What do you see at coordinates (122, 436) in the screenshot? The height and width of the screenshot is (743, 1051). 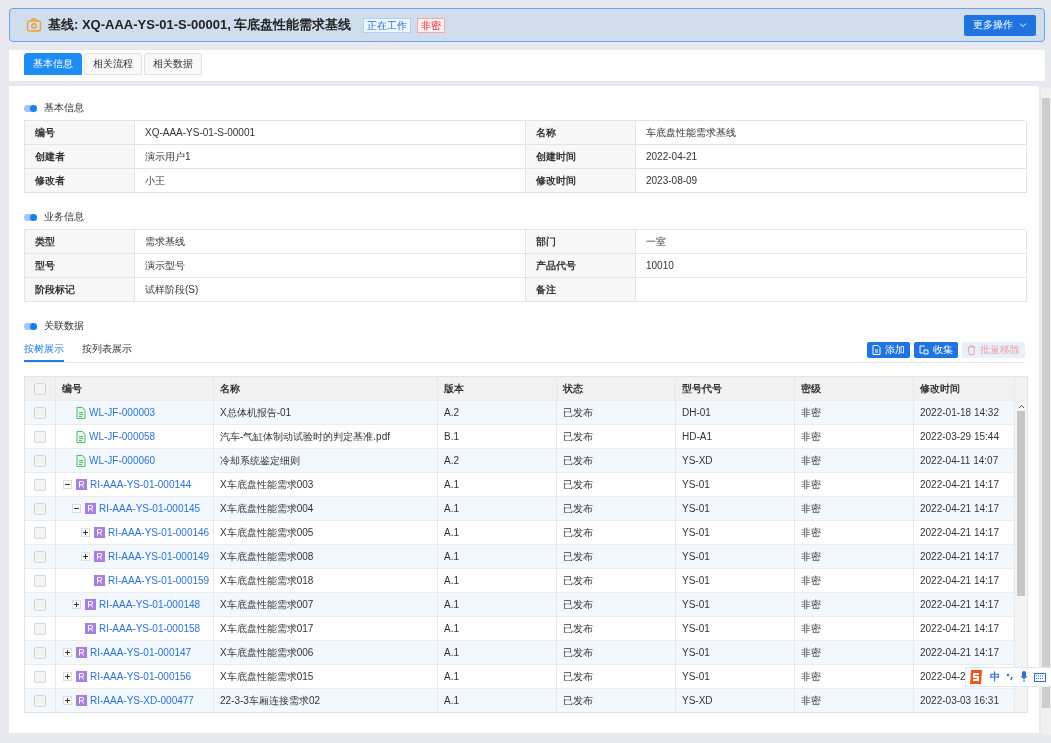 I see `item-link: WL-JF-000058` at bounding box center [122, 436].